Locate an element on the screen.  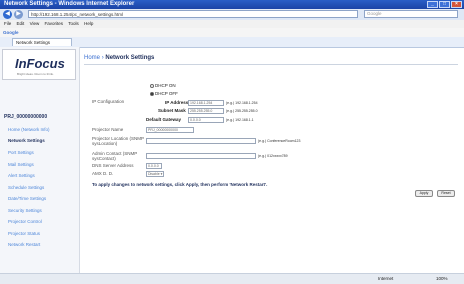
sidebar-item-network-restart: Network Restart is located at coordinates (24, 244).